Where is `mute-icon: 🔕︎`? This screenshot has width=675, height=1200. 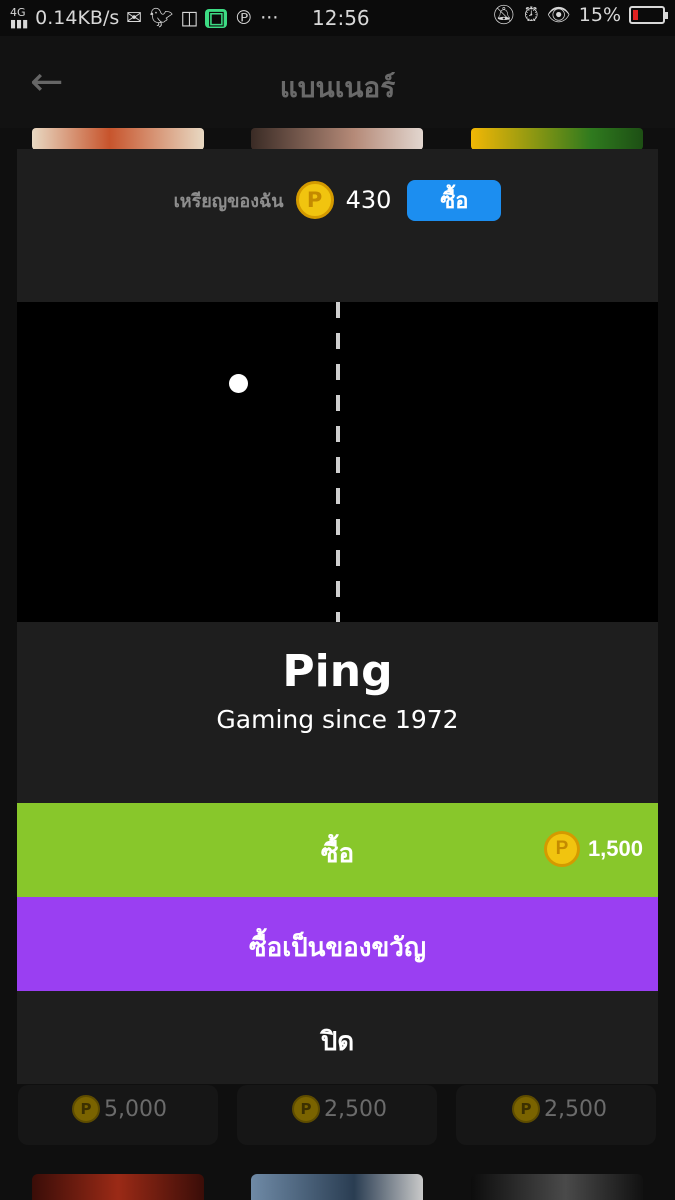
mute-icon: 🔕︎ is located at coordinates (503, 14).